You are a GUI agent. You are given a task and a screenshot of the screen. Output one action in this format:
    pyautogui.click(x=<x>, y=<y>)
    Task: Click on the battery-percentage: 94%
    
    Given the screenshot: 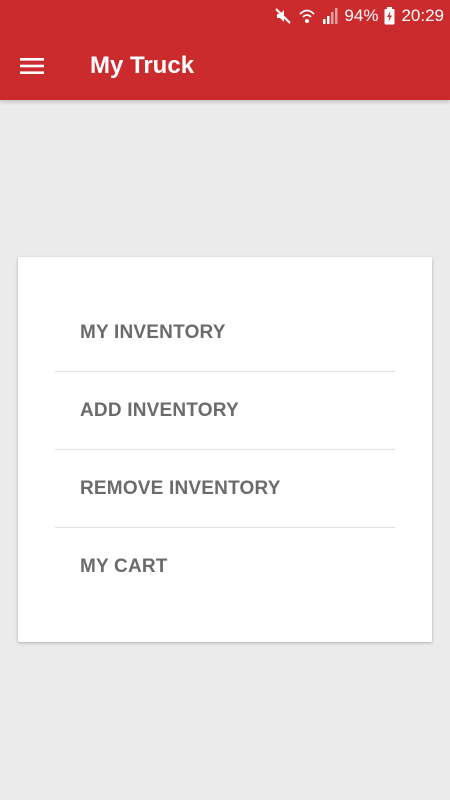 What is the action you would take?
    pyautogui.click(x=361, y=15)
    